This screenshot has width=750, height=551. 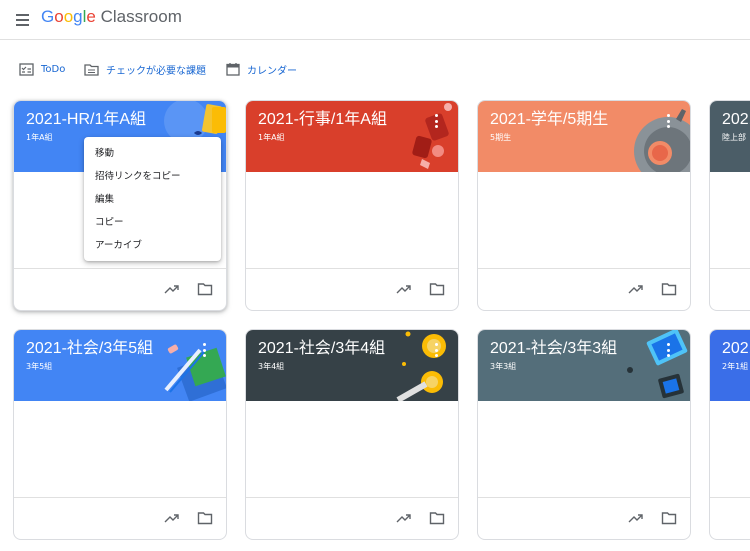 What do you see at coordinates (68, 16) in the screenshot?
I see `logo-google-text: Google` at bounding box center [68, 16].